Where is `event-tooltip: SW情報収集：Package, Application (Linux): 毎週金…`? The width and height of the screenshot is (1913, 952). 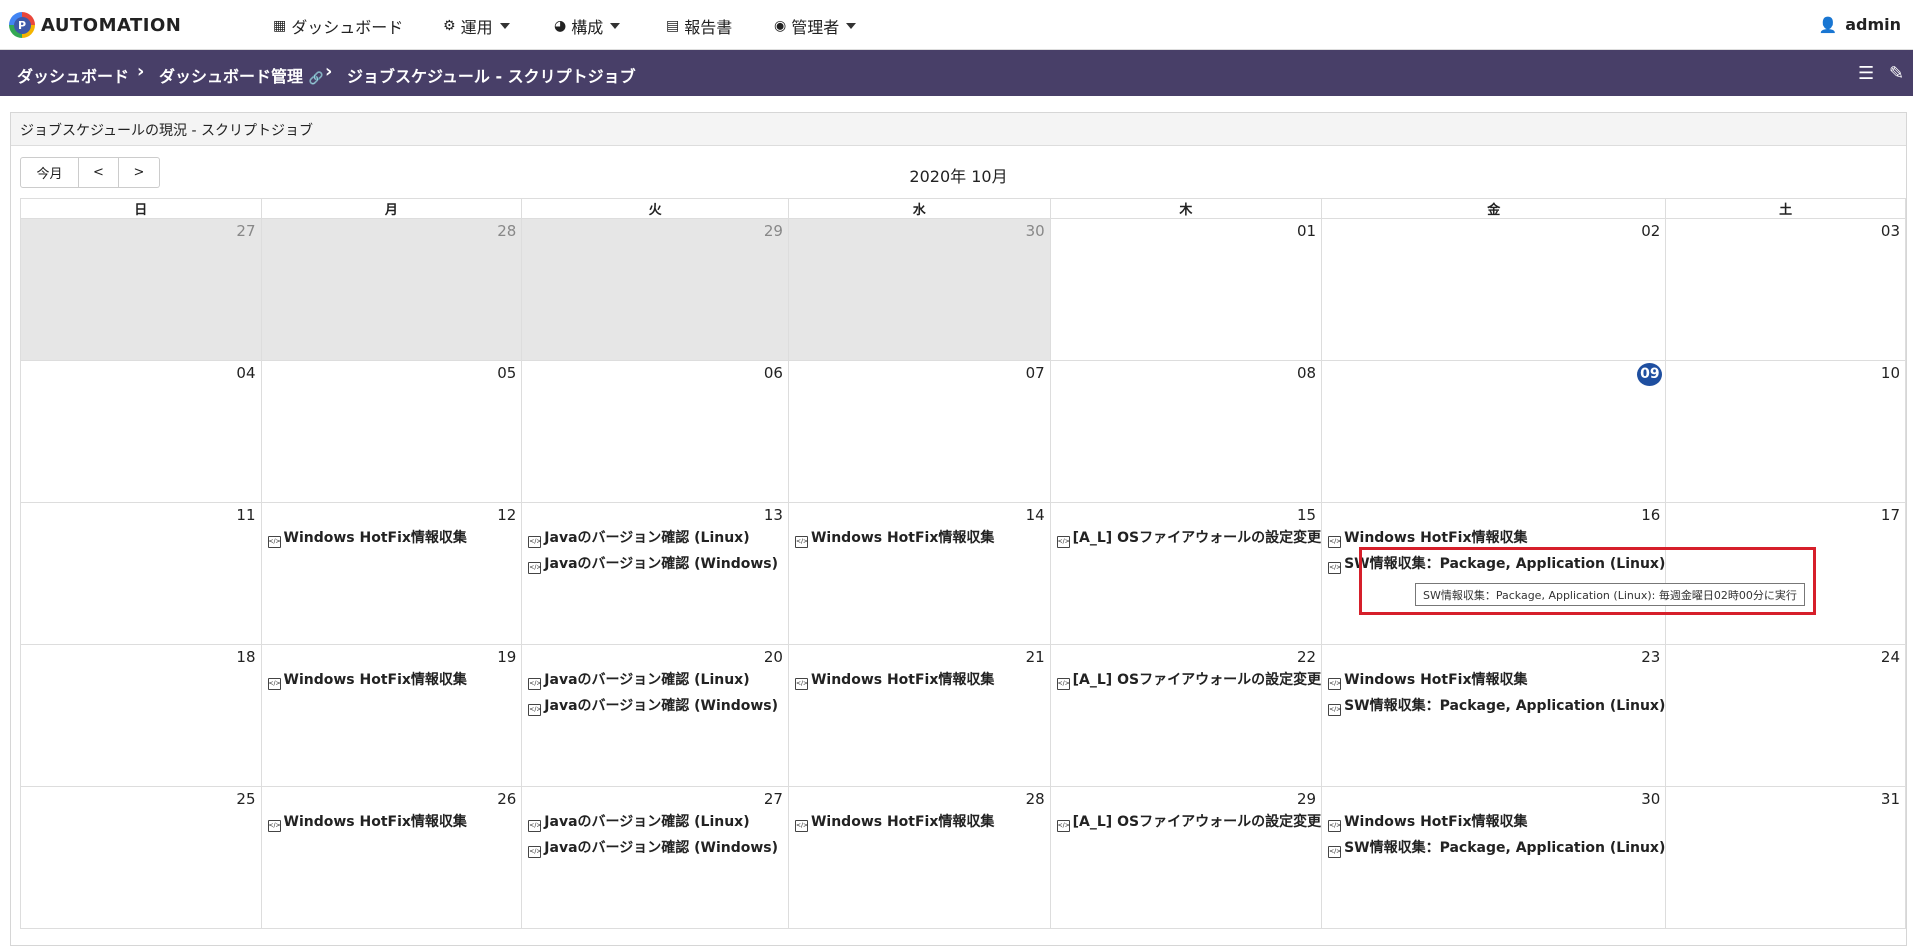 event-tooltip: SW情報収集：Package, Application (Linux): 毎週金… is located at coordinates (1610, 594).